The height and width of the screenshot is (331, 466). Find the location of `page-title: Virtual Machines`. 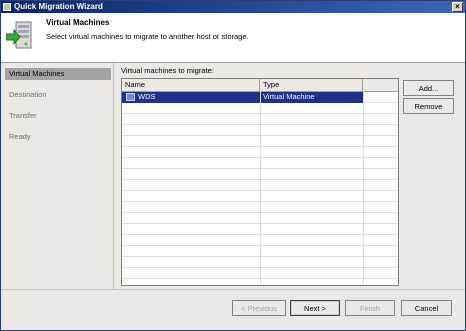

page-title: Virtual Machines is located at coordinates (78, 22).